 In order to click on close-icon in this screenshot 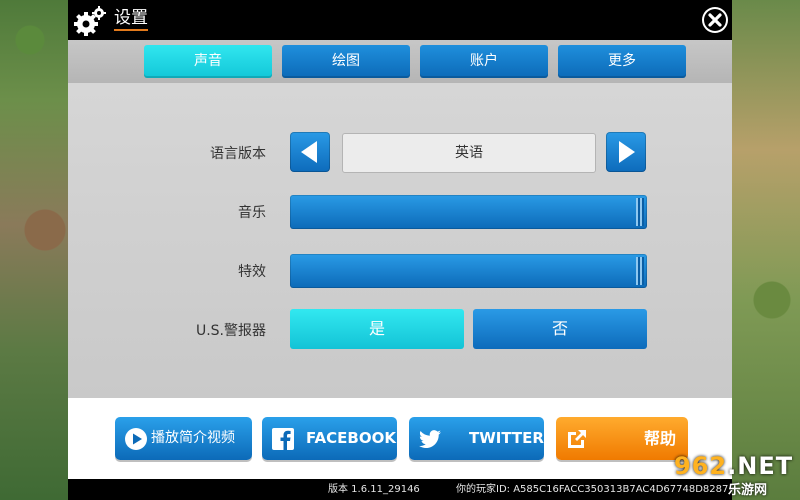, I will do `click(715, 20)`.